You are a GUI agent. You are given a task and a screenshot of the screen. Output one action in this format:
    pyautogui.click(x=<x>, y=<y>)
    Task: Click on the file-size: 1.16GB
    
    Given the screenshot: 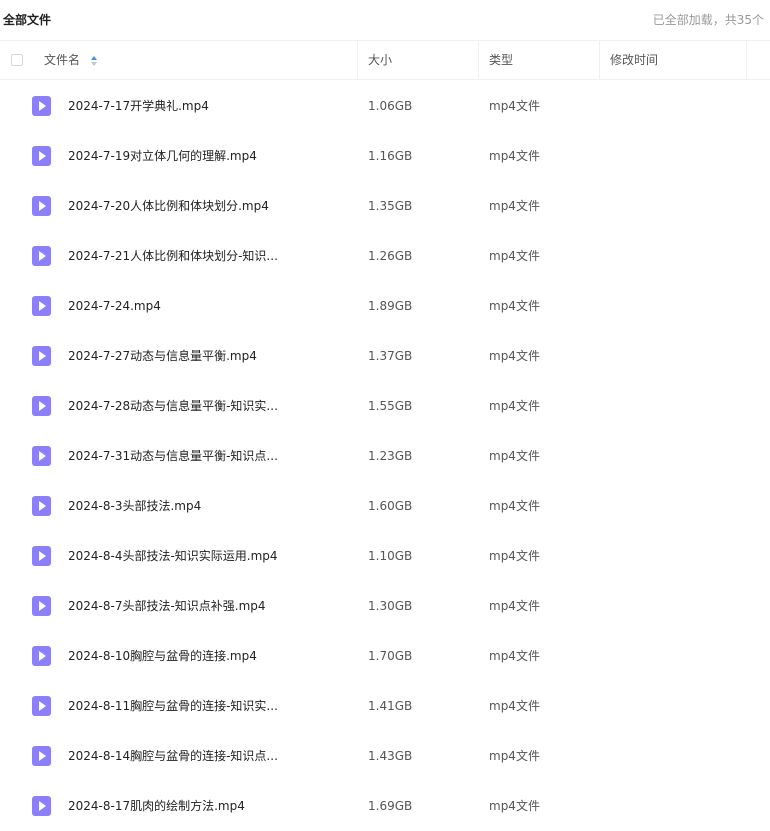 What is the action you would take?
    pyautogui.click(x=390, y=156)
    